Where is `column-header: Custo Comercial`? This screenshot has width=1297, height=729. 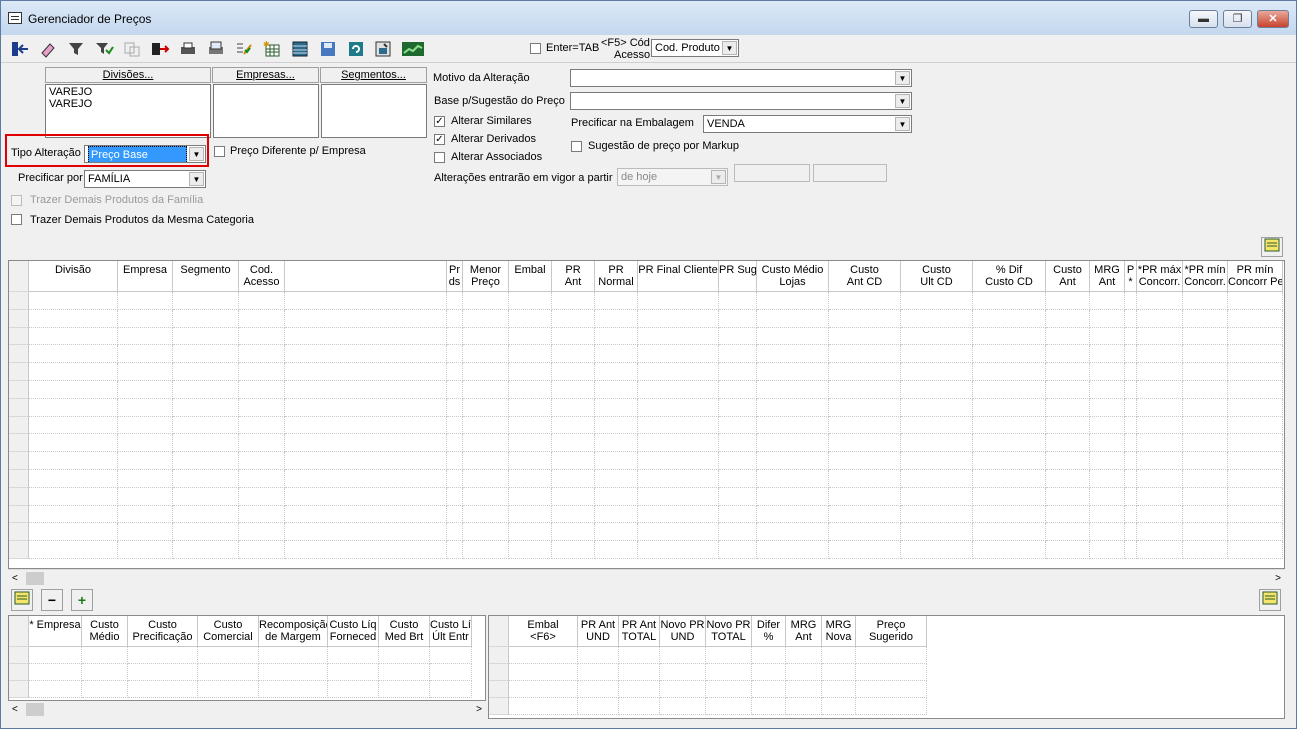
column-header: Custo Comercial is located at coordinates (228, 631).